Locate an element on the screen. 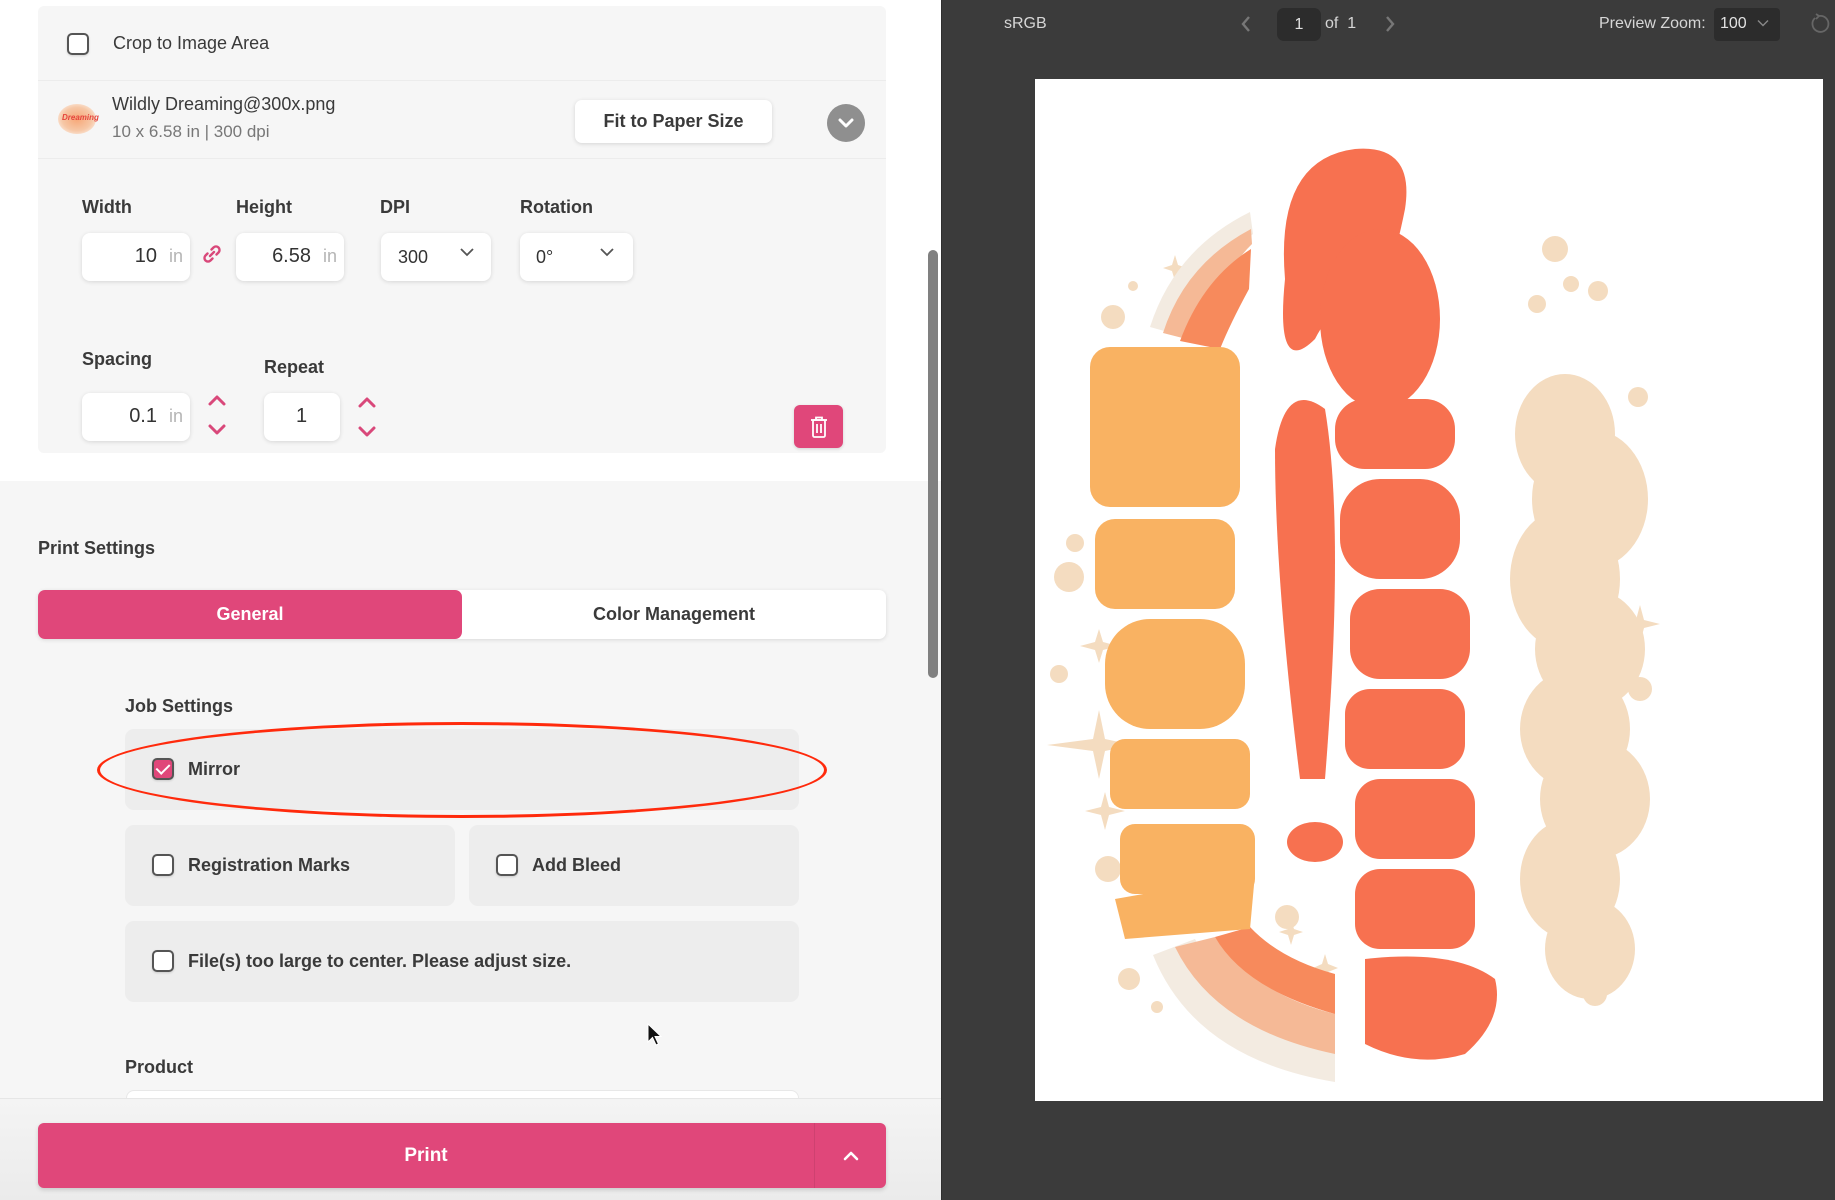 This screenshot has height=1200, width=1835. mirror-checkbox is located at coordinates (163, 769).